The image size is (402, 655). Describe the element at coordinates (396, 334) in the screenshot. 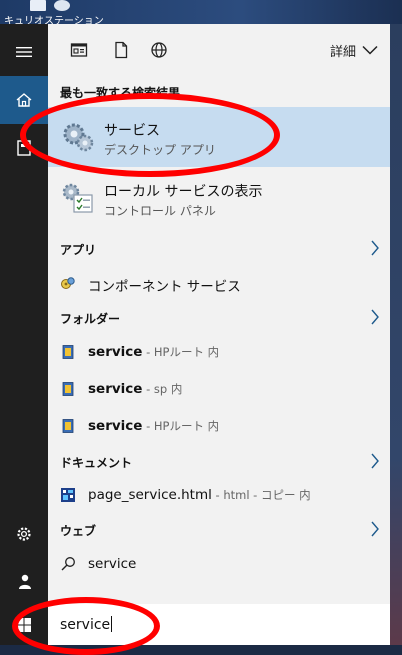

I see `desktop-background-edge` at that location.